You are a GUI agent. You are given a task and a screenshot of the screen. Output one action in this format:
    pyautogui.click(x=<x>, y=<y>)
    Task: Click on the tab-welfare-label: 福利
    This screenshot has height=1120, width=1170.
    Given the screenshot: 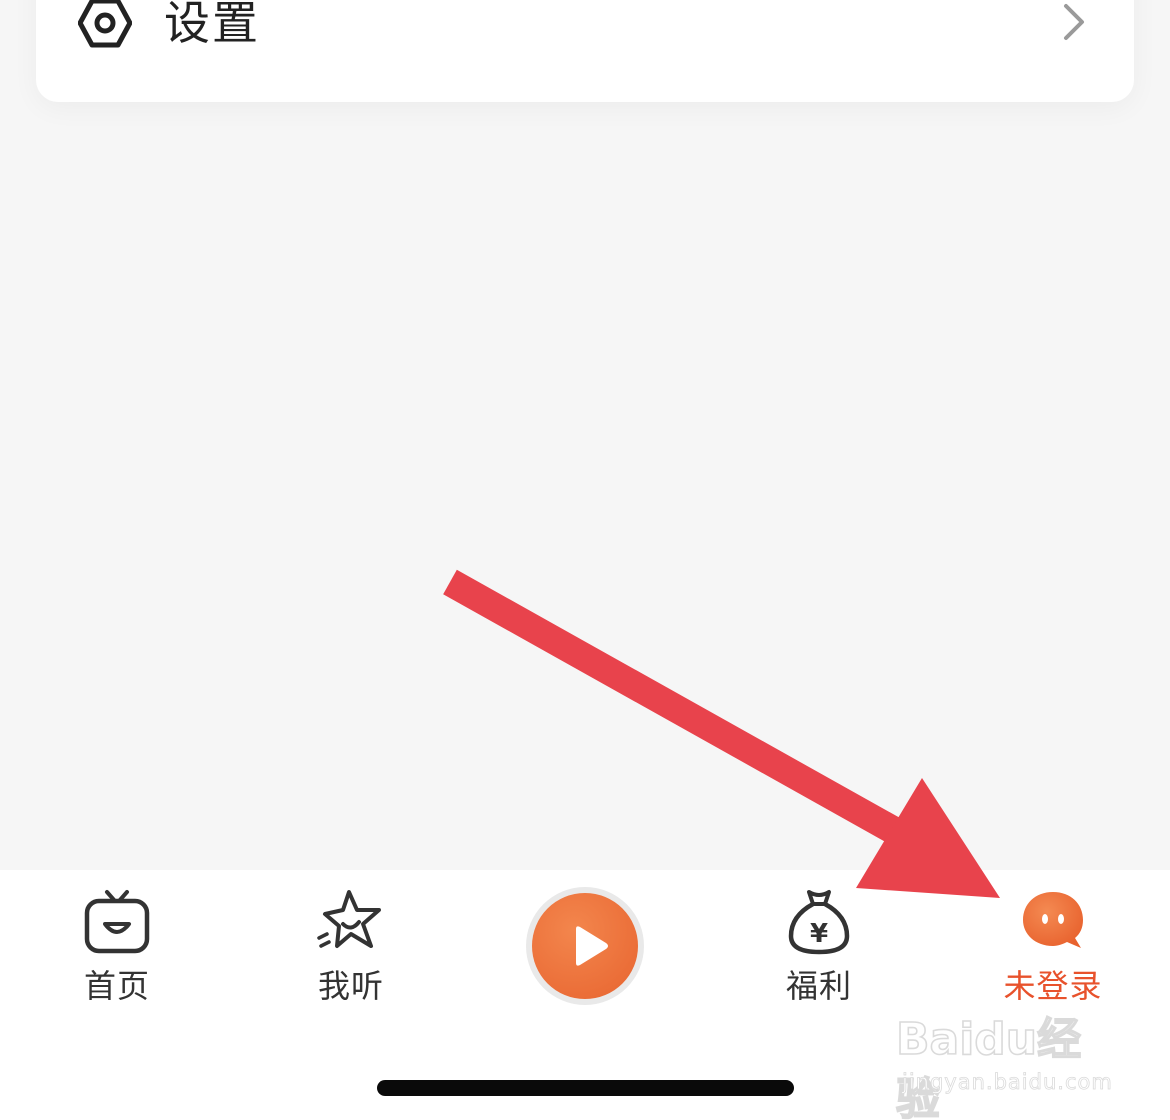 What is the action you would take?
    pyautogui.click(x=818, y=986)
    